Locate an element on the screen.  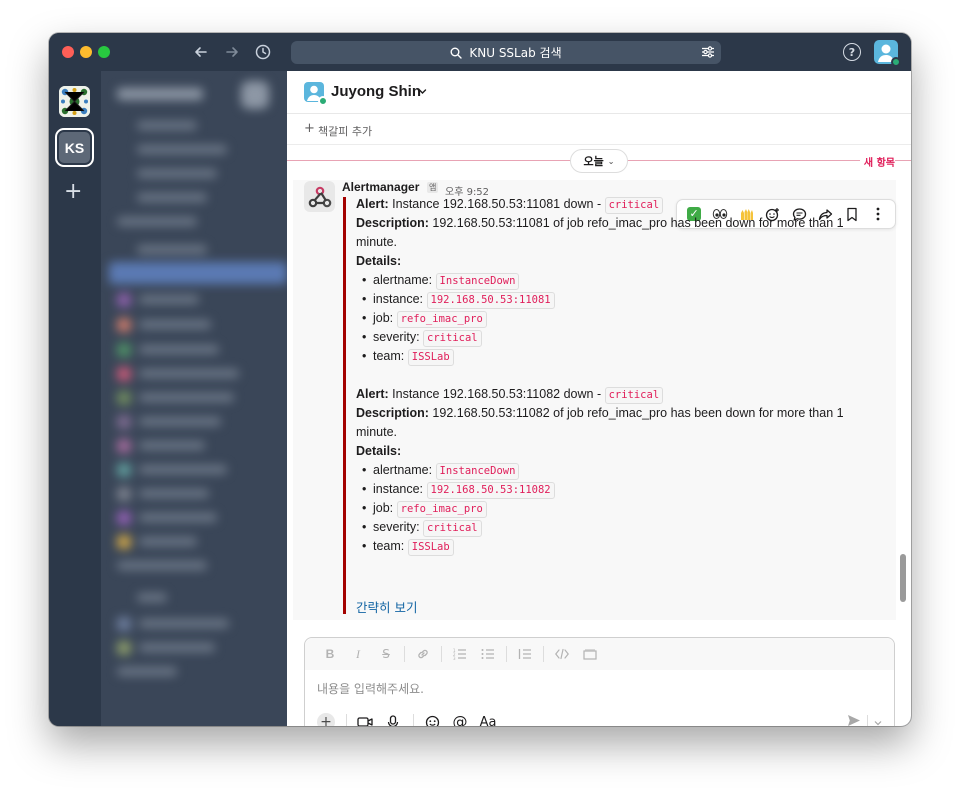
emoji-icon is located at coordinates (432, 718).